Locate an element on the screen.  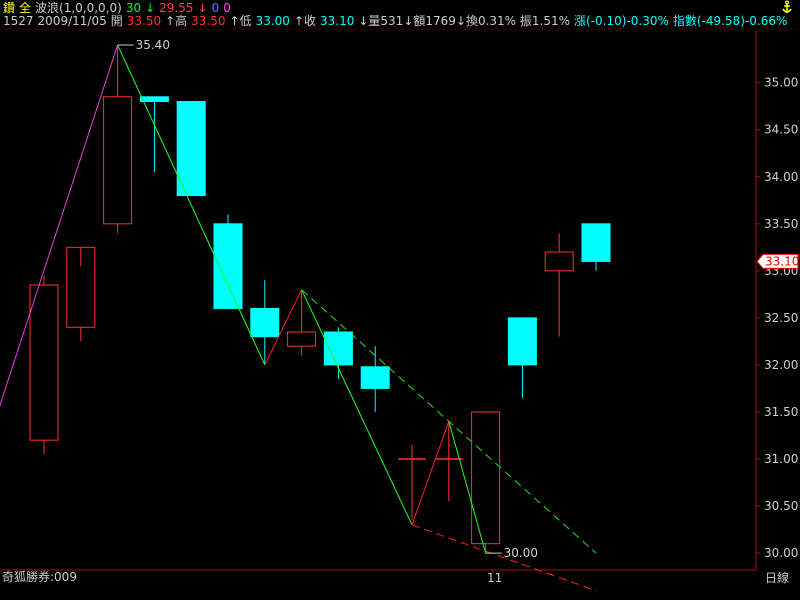
last-price-tag: 33.10 is located at coordinates (777, 261).